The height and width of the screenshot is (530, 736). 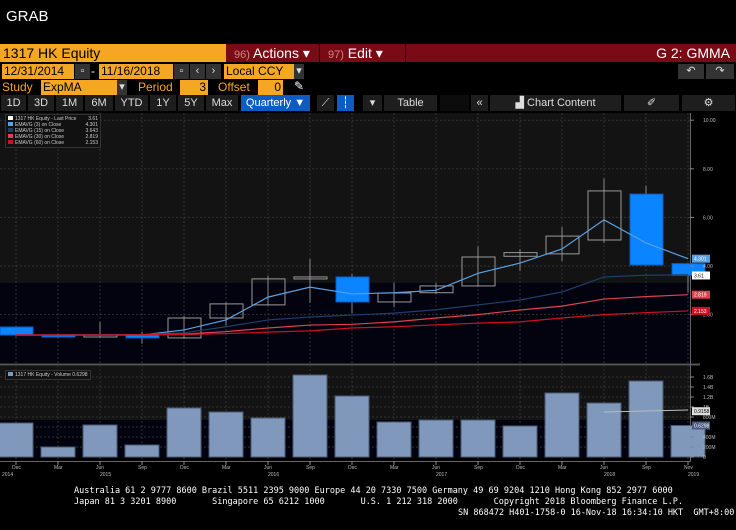 What do you see at coordinates (693, 475) in the screenshot?
I see `x-year-label: 2019` at bounding box center [693, 475].